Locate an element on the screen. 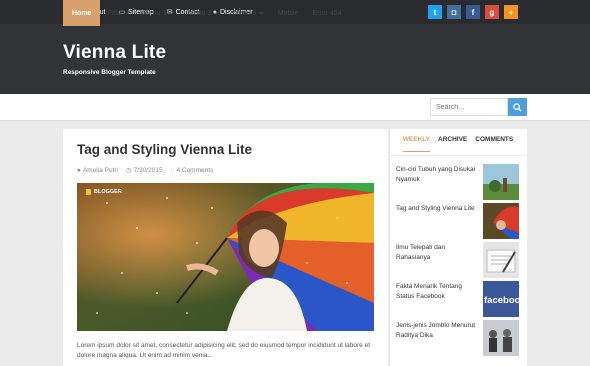  search-button is located at coordinates (517, 107).